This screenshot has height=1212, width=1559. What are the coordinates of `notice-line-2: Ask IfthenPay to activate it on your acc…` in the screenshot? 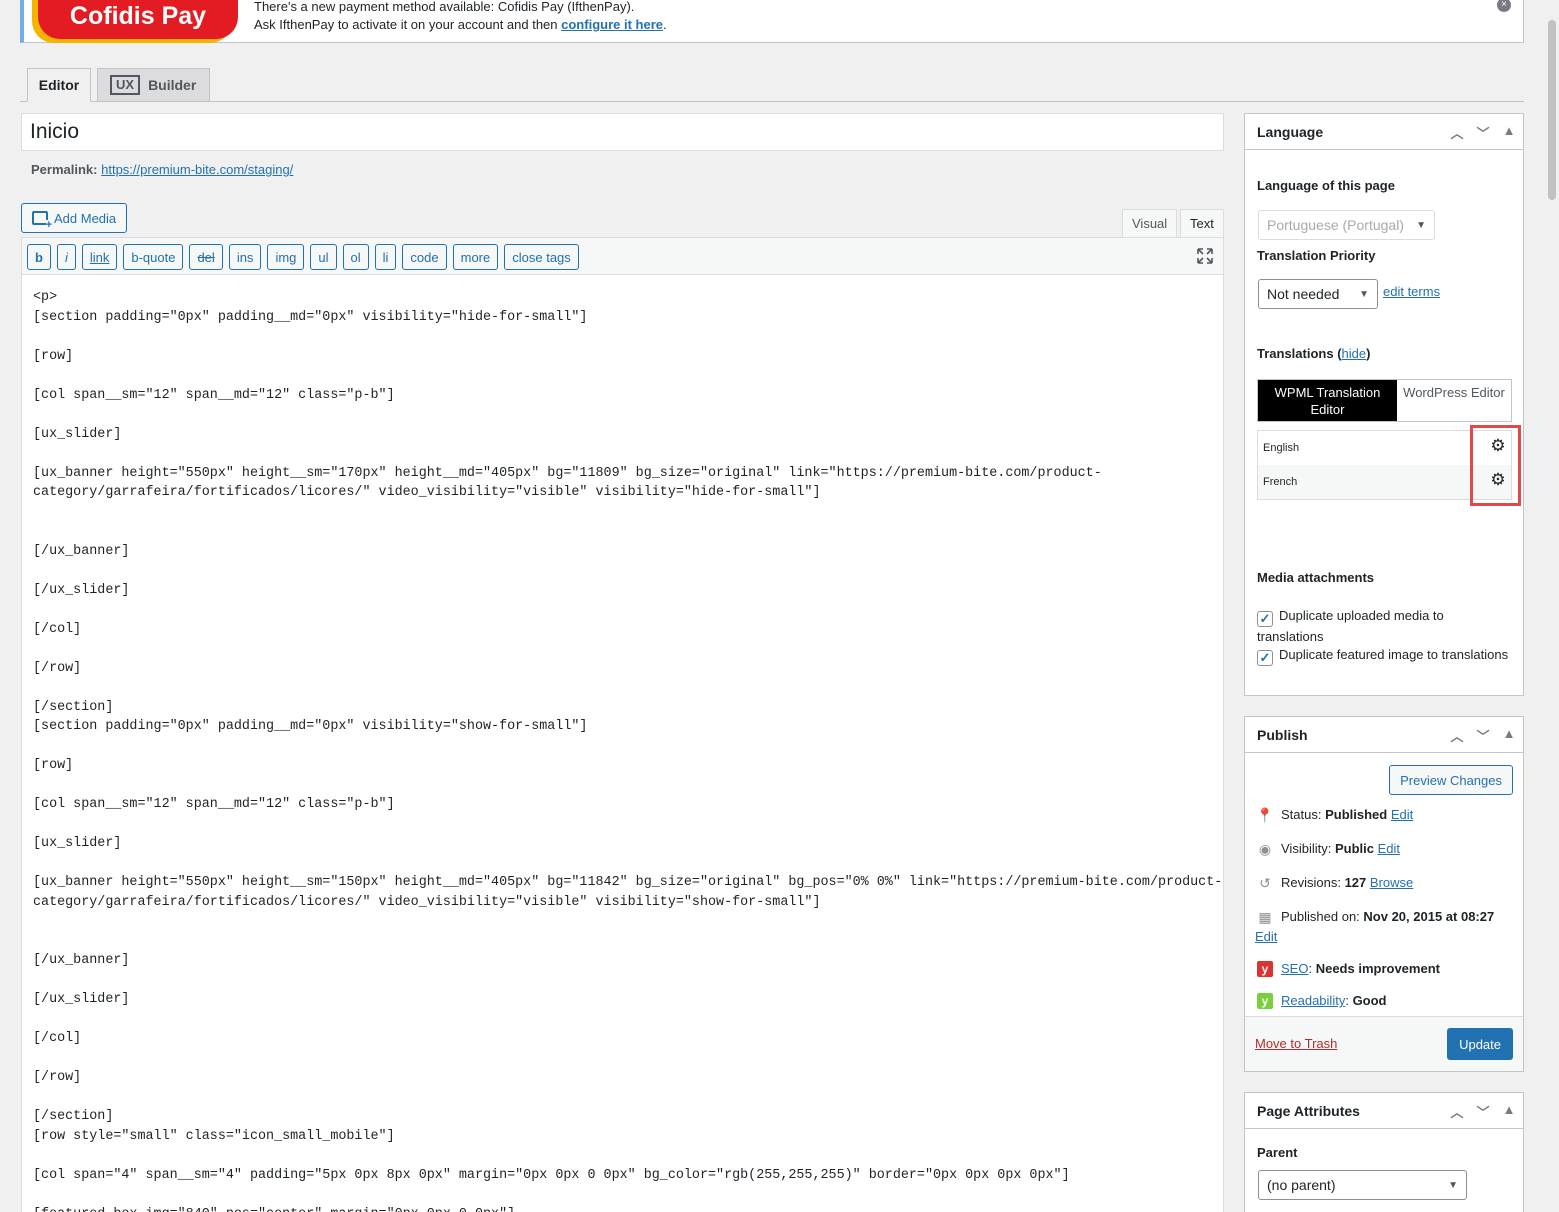 It's located at (460, 24).